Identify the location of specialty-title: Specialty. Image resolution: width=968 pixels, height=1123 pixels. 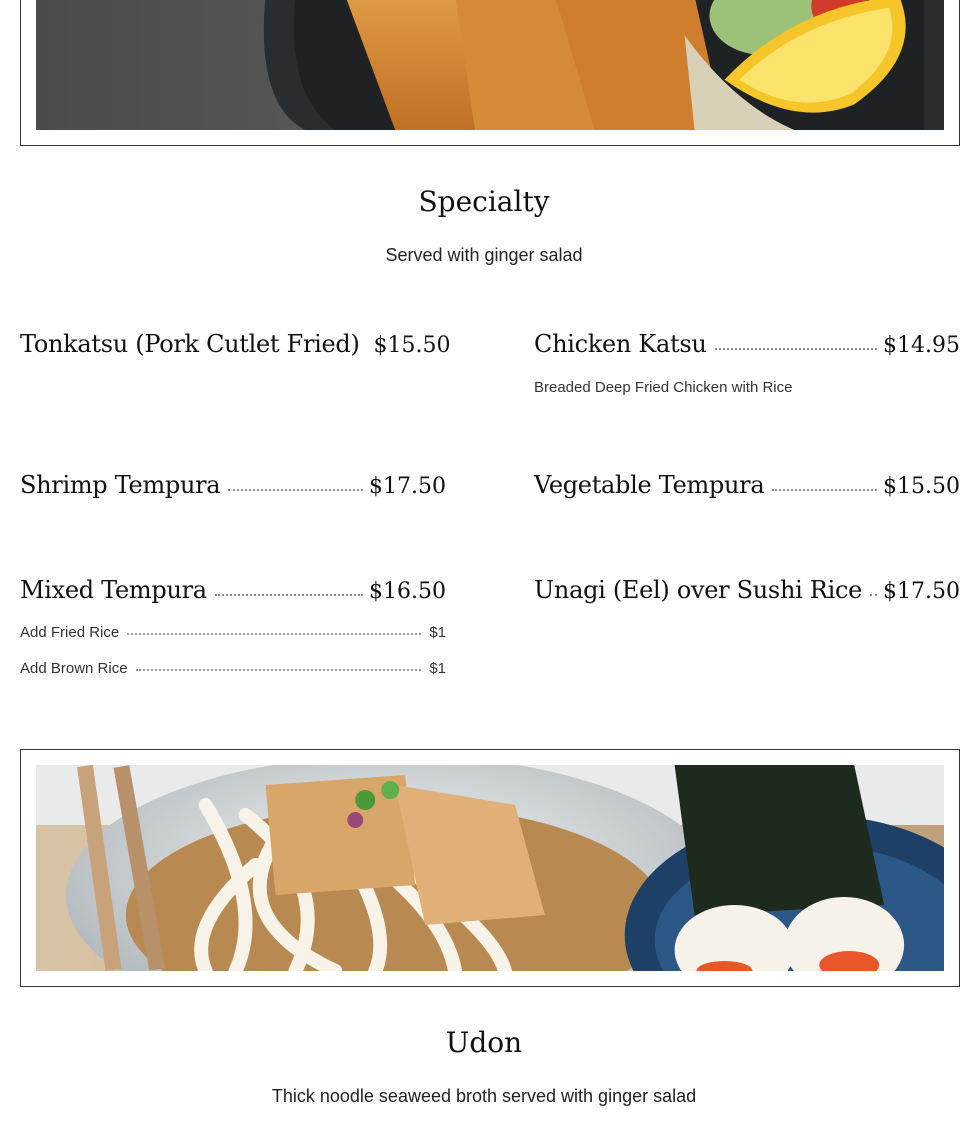
(484, 201).